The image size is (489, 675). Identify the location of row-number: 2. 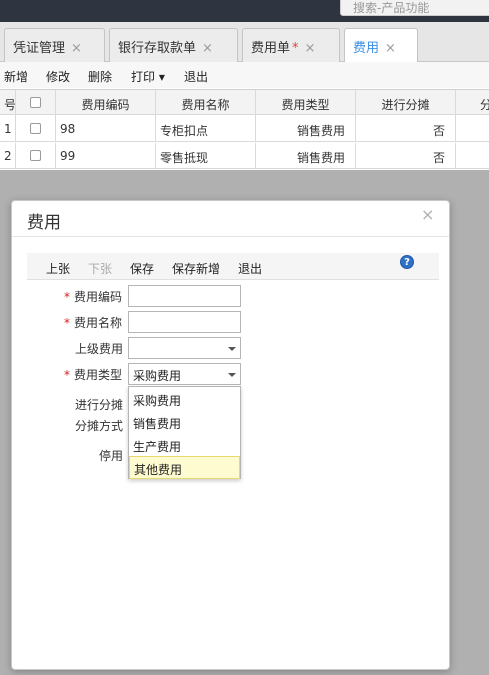
(8, 156).